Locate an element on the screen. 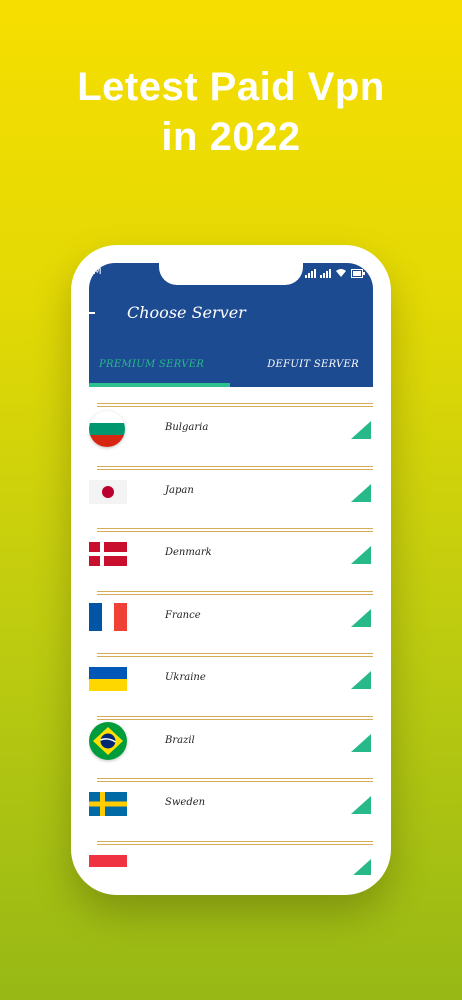 The width and height of the screenshot is (462, 1000). denmark-flag-icon is located at coordinates (108, 554).